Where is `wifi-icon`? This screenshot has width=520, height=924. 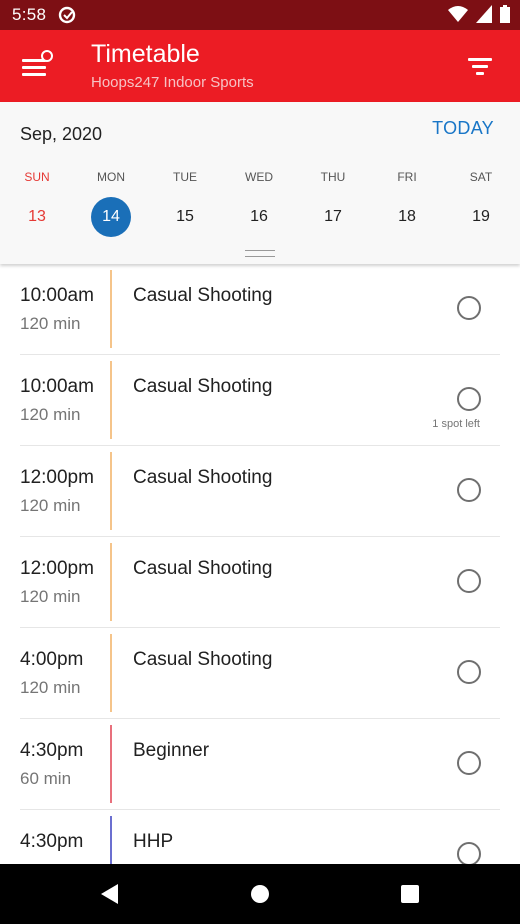 wifi-icon is located at coordinates (458, 14).